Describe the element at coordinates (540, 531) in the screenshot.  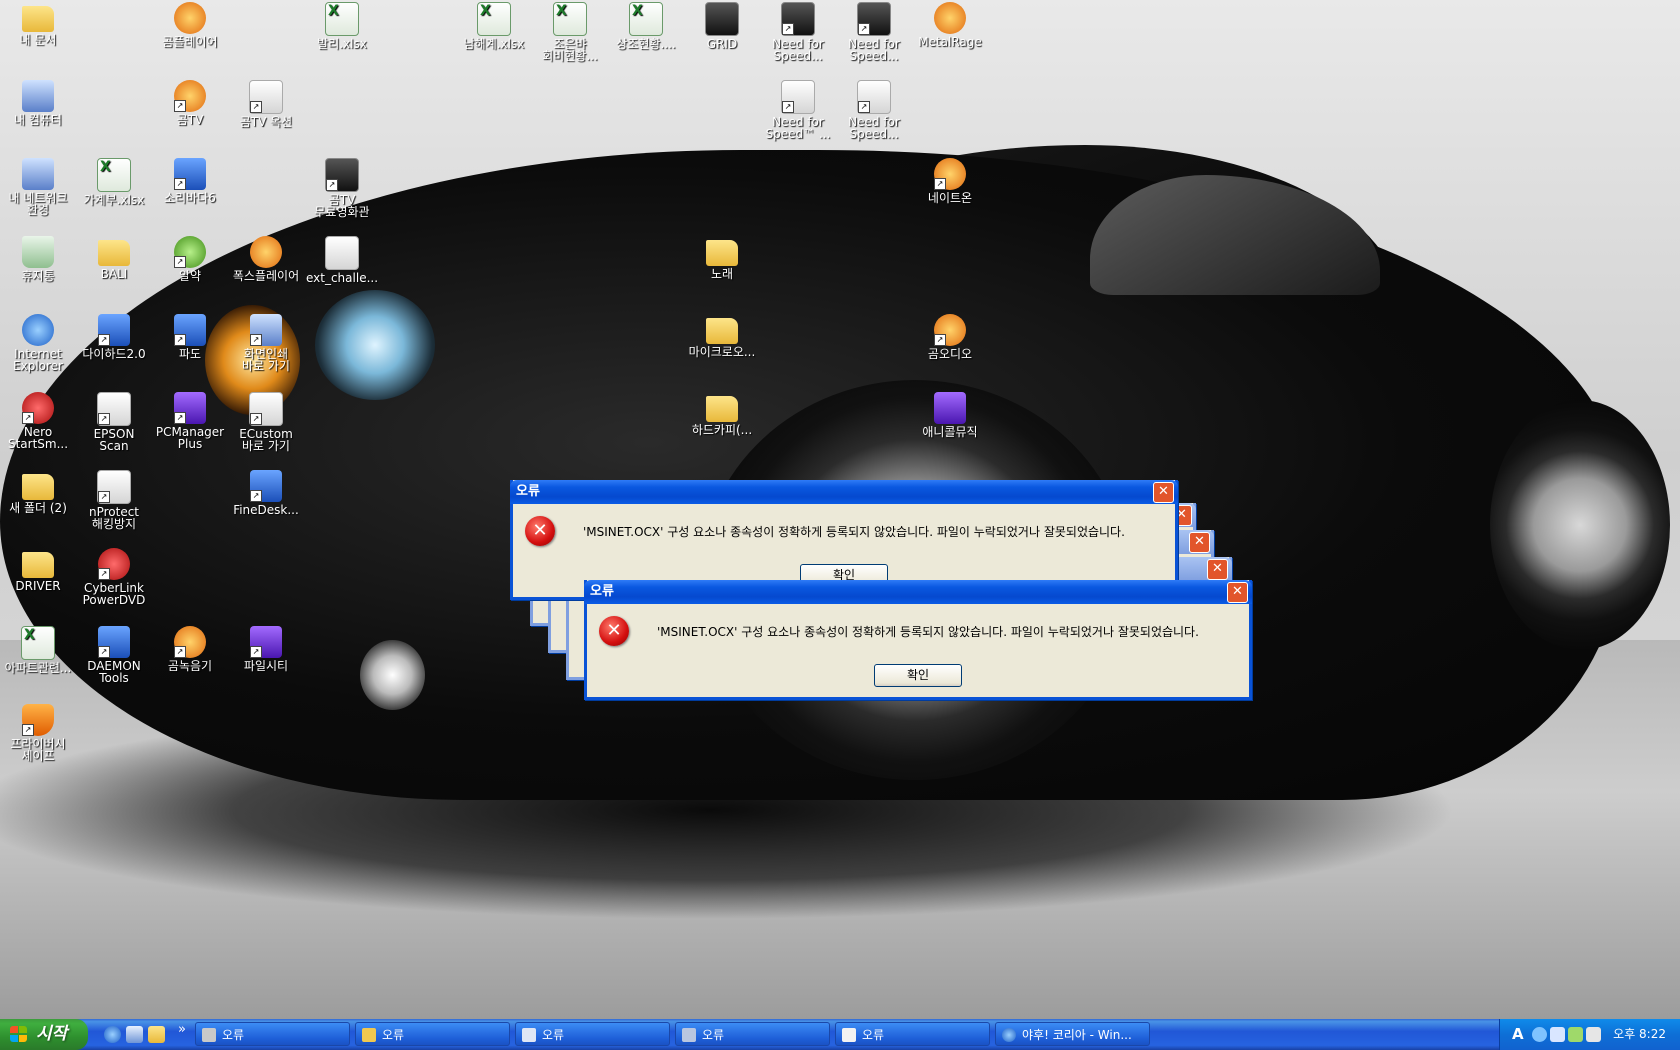
I see `error-icon: ✕` at that location.